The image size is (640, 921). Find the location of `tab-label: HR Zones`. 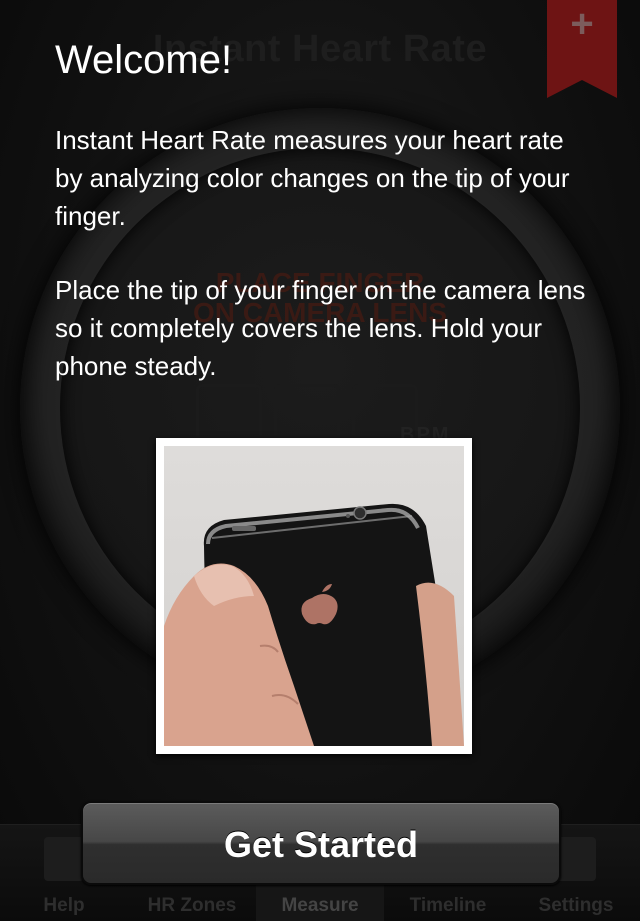

tab-label: HR Zones is located at coordinates (192, 905).